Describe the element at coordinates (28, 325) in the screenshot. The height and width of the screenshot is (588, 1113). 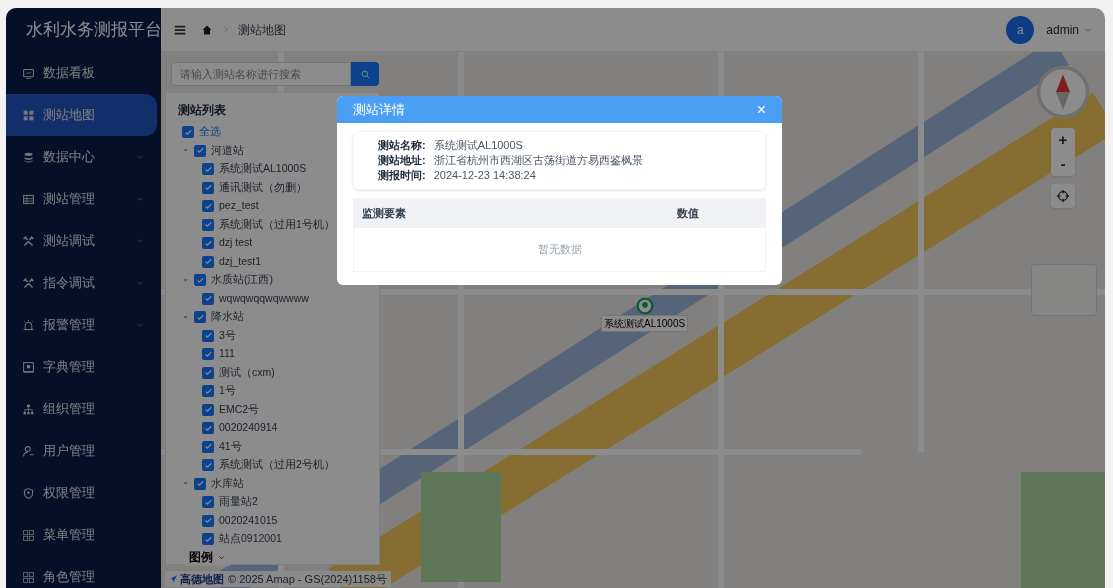
I see `alarm-icon` at that location.